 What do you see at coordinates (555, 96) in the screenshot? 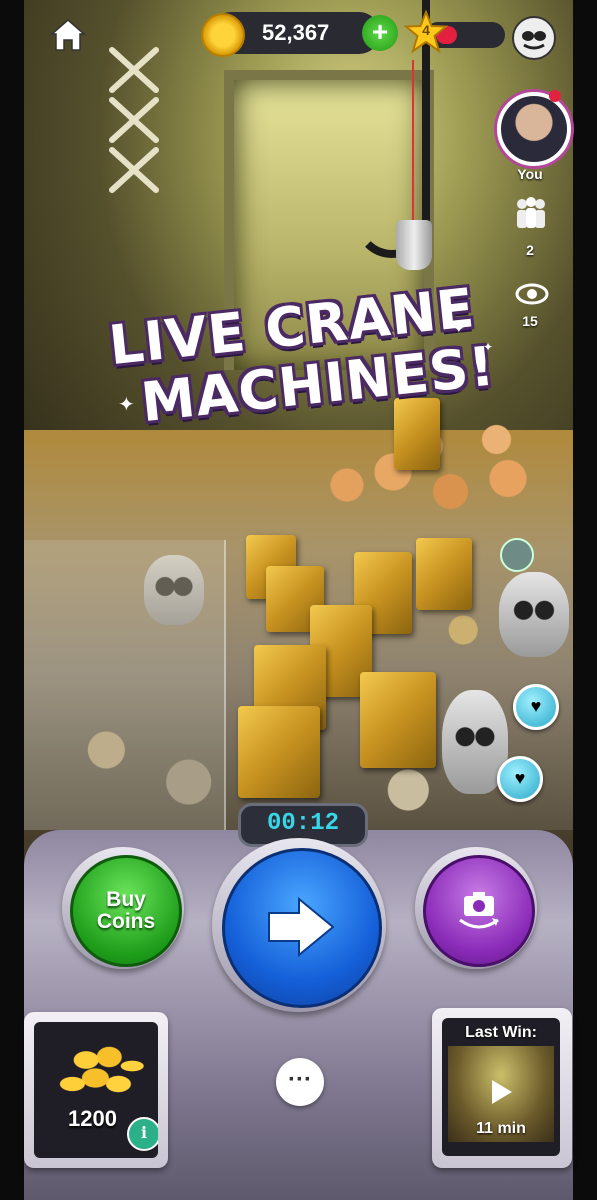
I see `notification-dot` at bounding box center [555, 96].